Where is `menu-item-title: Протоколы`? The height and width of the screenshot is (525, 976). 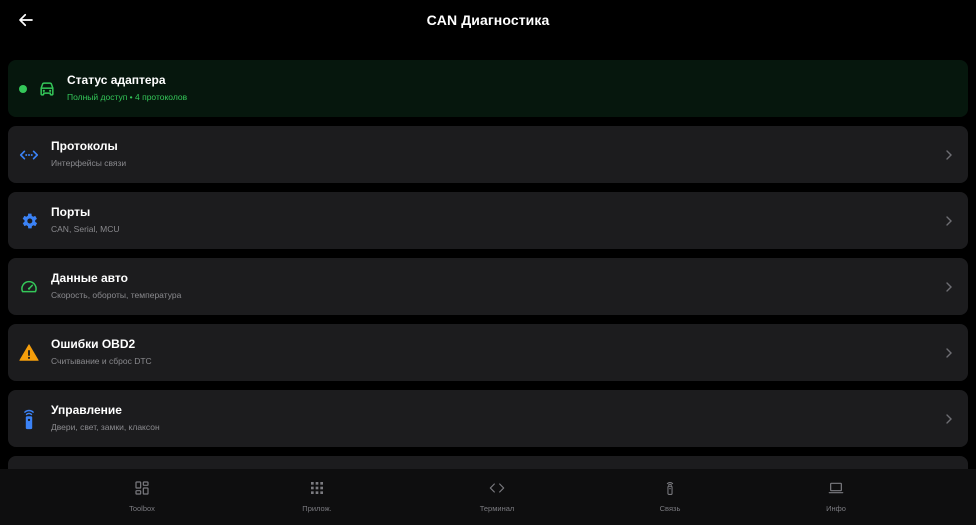 menu-item-title: Протоколы is located at coordinates (84, 146).